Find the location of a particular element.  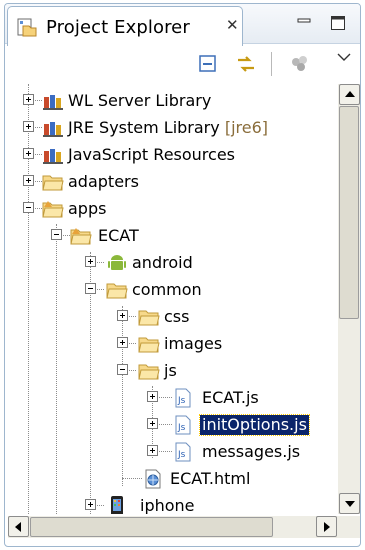

tree-item-android: android is located at coordinates (172, 263).